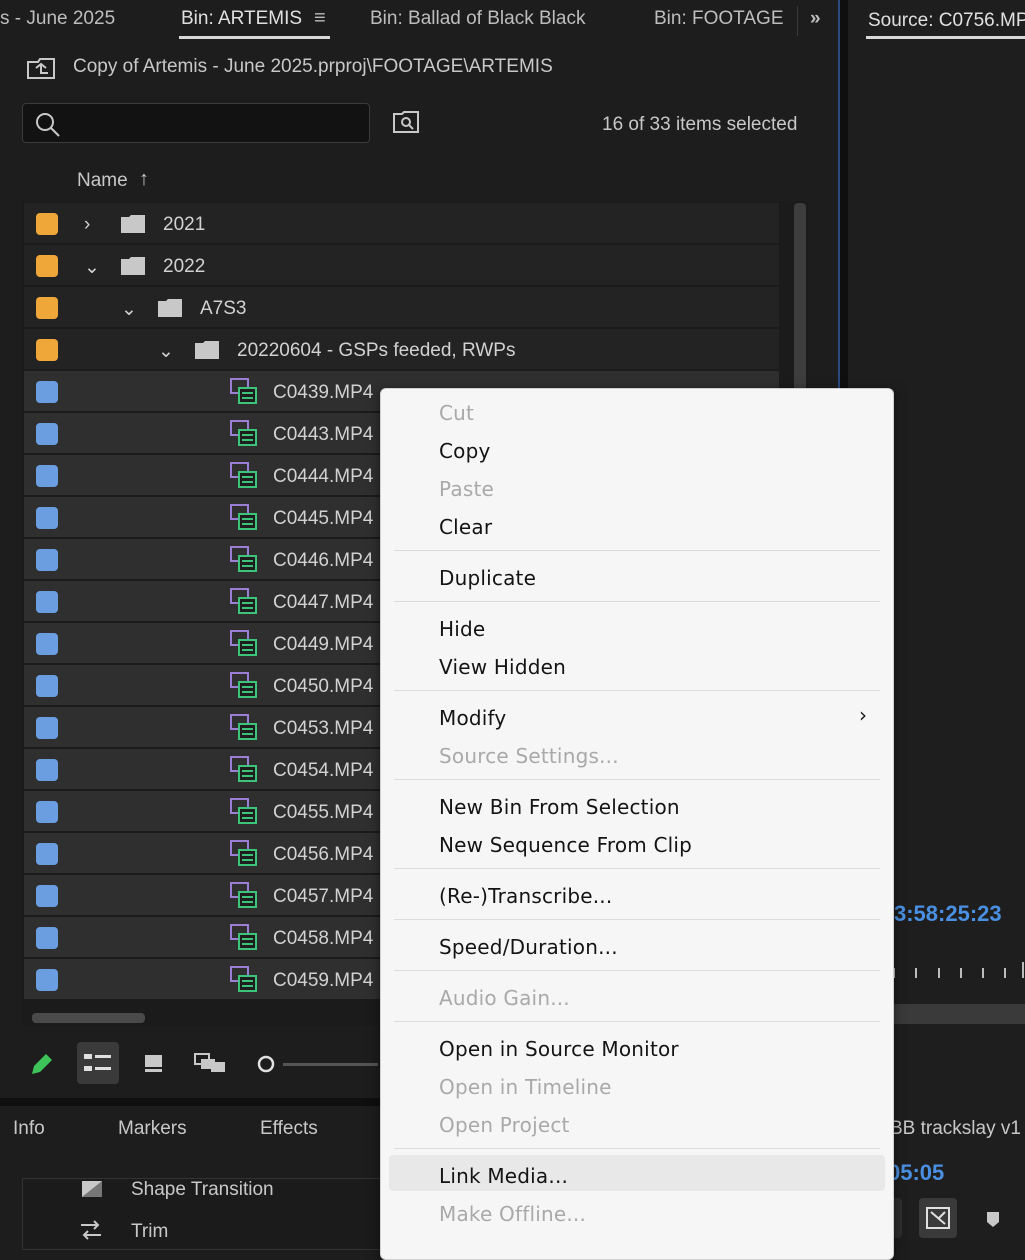 Image resolution: width=1025 pixels, height=1260 pixels. I want to click on clip-name: C0455.MP4, so click(323, 812).